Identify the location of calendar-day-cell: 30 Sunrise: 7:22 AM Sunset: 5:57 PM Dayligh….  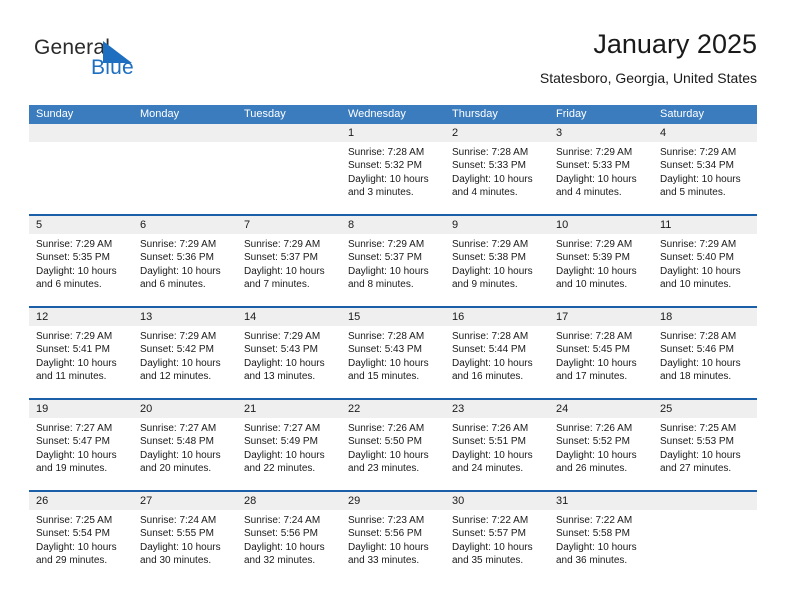
(497, 537).